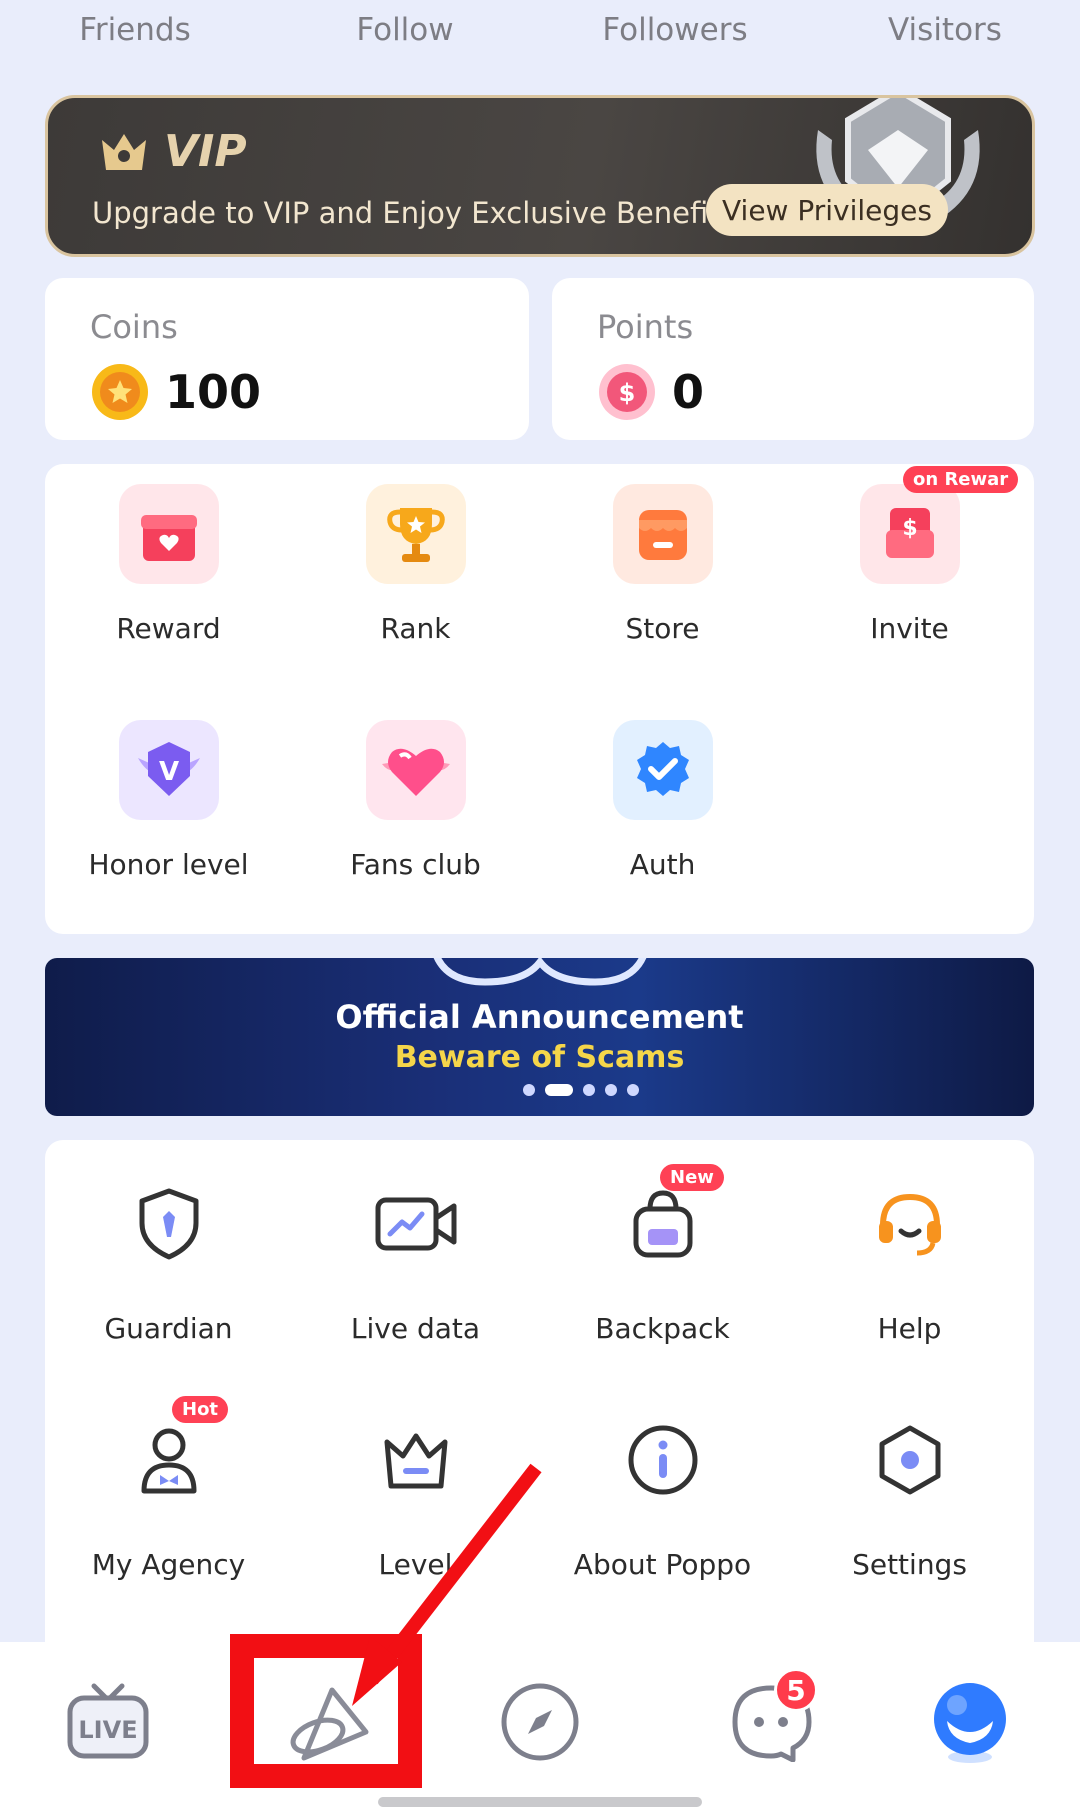 The width and height of the screenshot is (1080, 1810). Describe the element at coordinates (168, 1564) in the screenshot. I see `tool-label: My Agency` at that location.